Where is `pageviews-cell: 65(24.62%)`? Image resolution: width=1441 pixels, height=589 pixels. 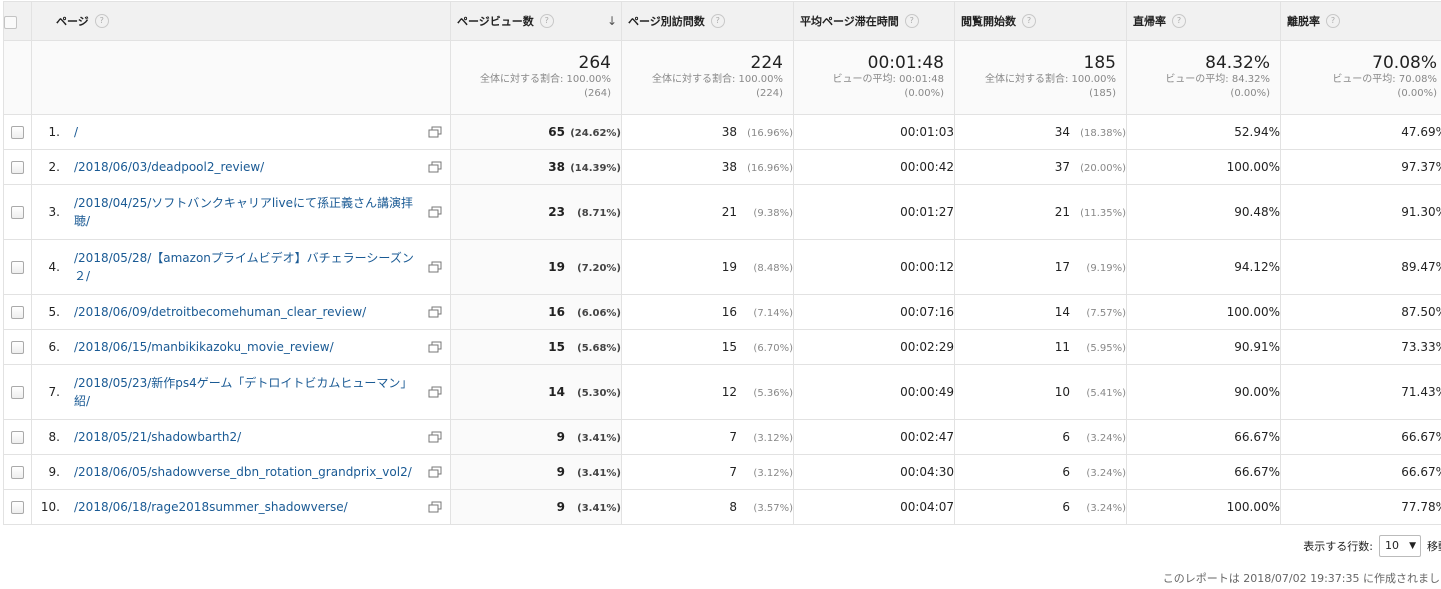 pageviews-cell: 65(24.62%) is located at coordinates (536, 132).